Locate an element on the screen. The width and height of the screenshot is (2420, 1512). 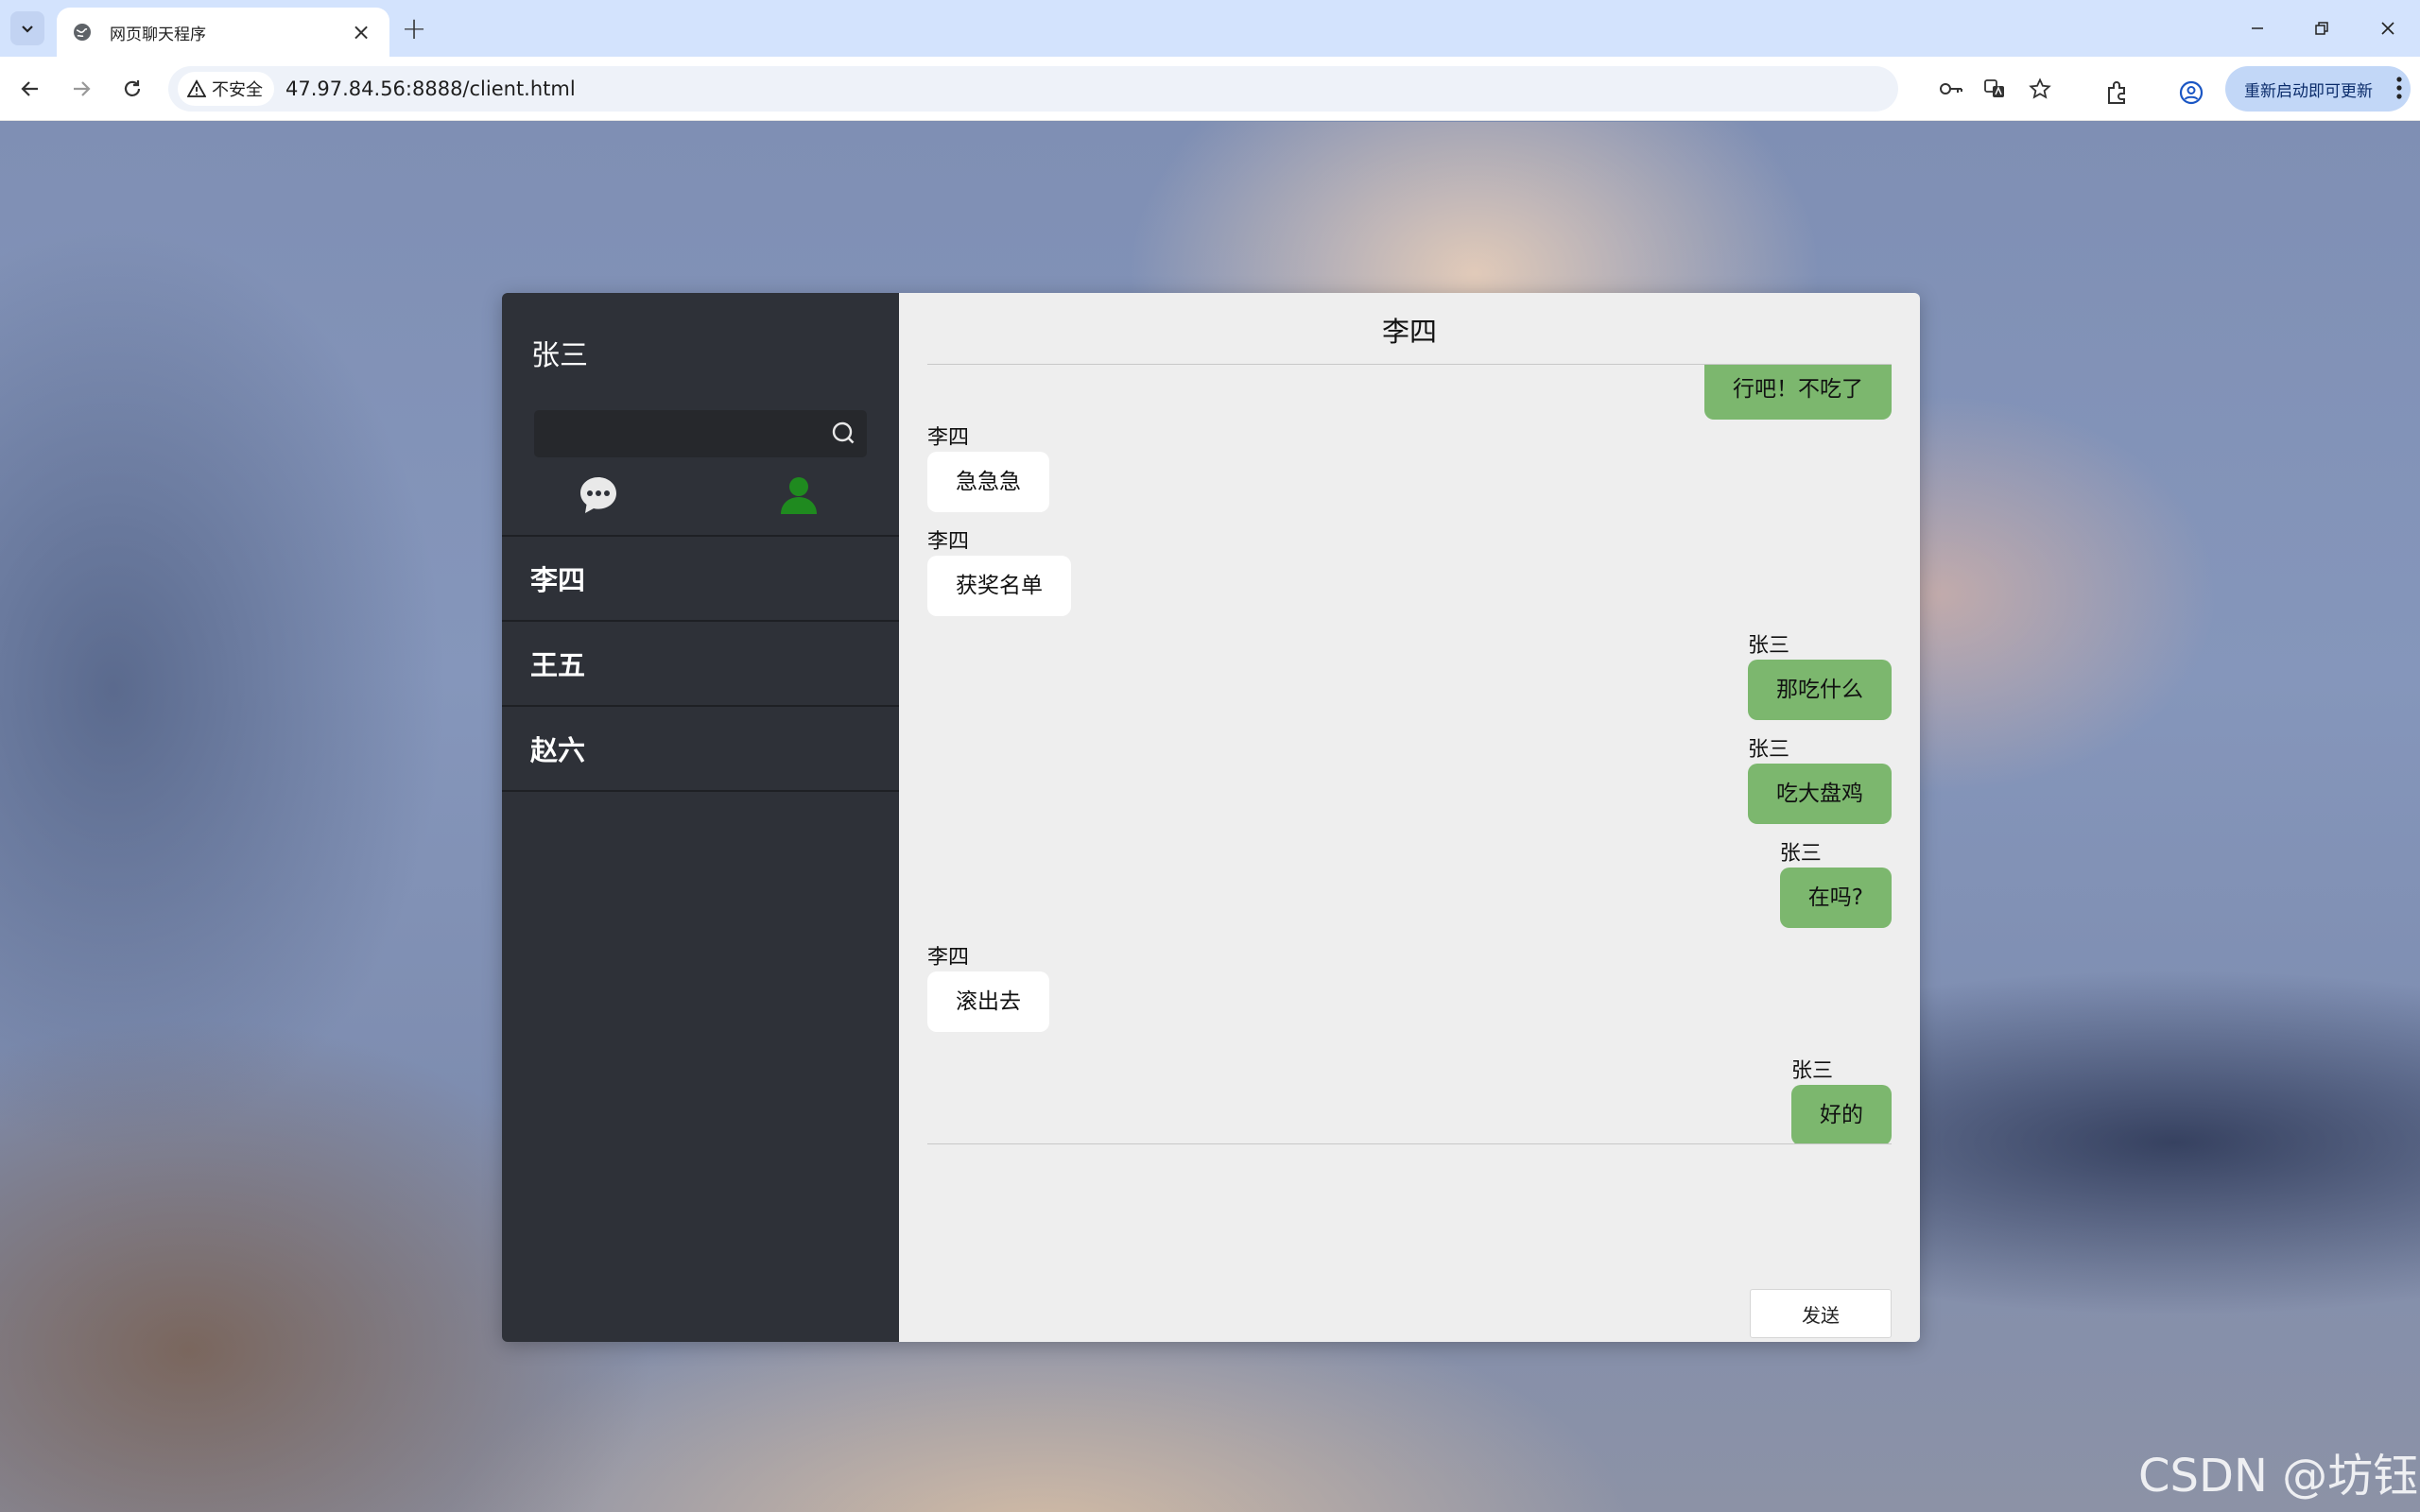
tab-search-button is located at coordinates (27, 28).